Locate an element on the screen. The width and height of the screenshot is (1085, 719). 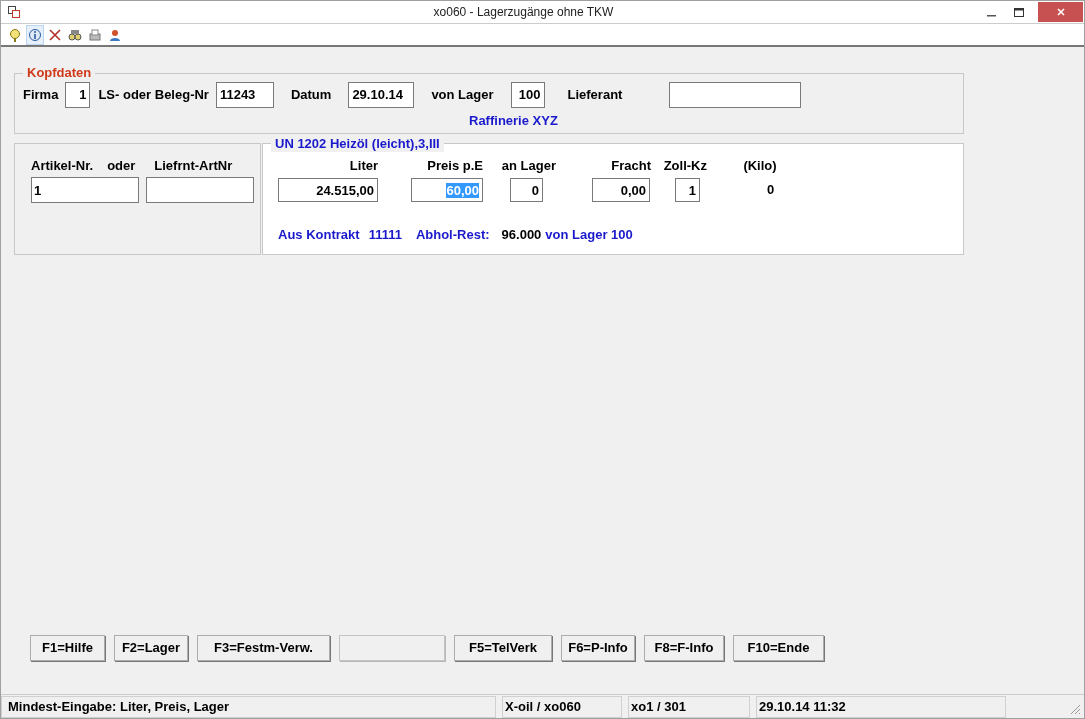
column-label: oder is located at coordinates (121, 164).